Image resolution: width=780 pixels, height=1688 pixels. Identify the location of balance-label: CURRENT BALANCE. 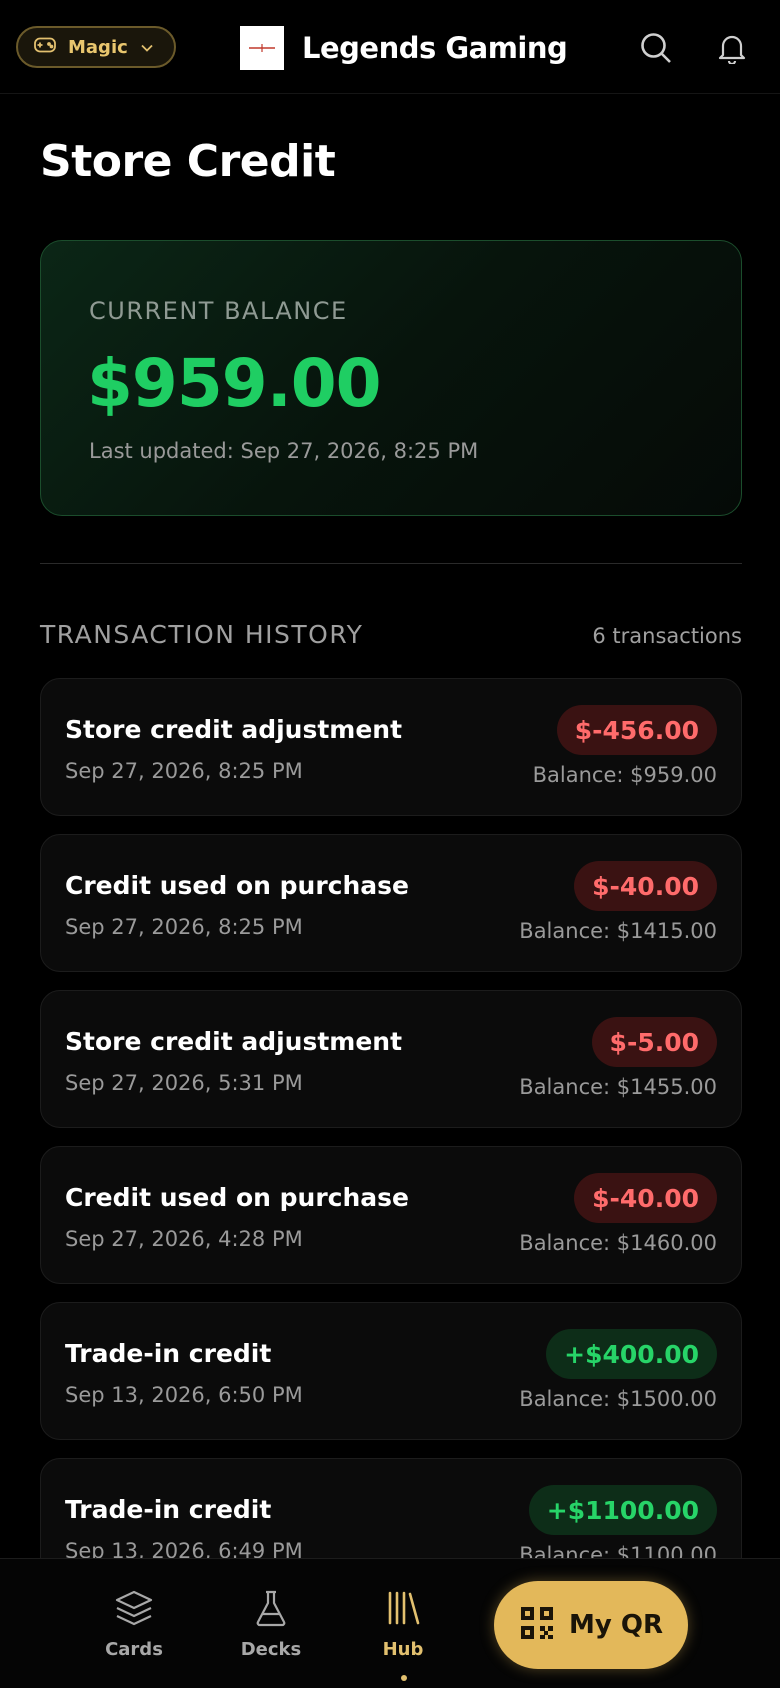
(218, 311).